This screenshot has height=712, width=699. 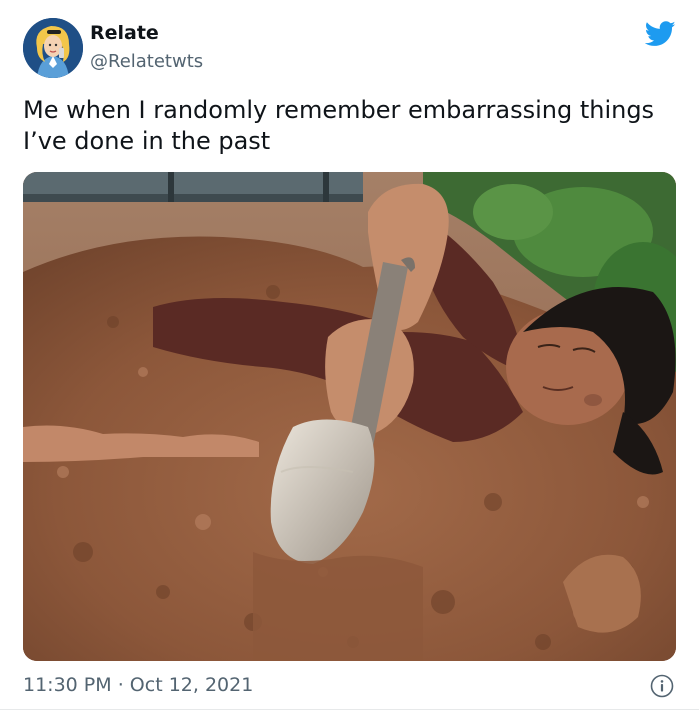 What do you see at coordinates (124, 33) in the screenshot?
I see `author-name: Relate` at bounding box center [124, 33].